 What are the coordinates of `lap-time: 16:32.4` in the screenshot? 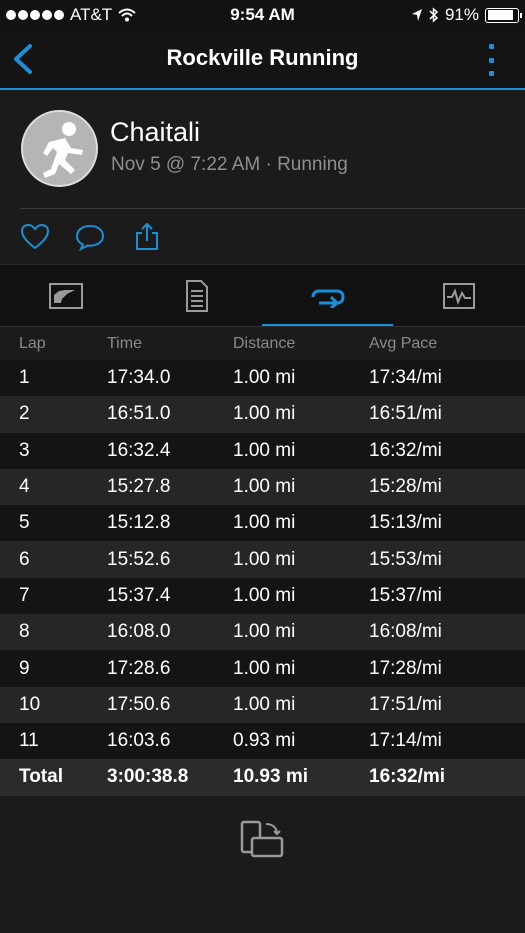 It's located at (139, 450).